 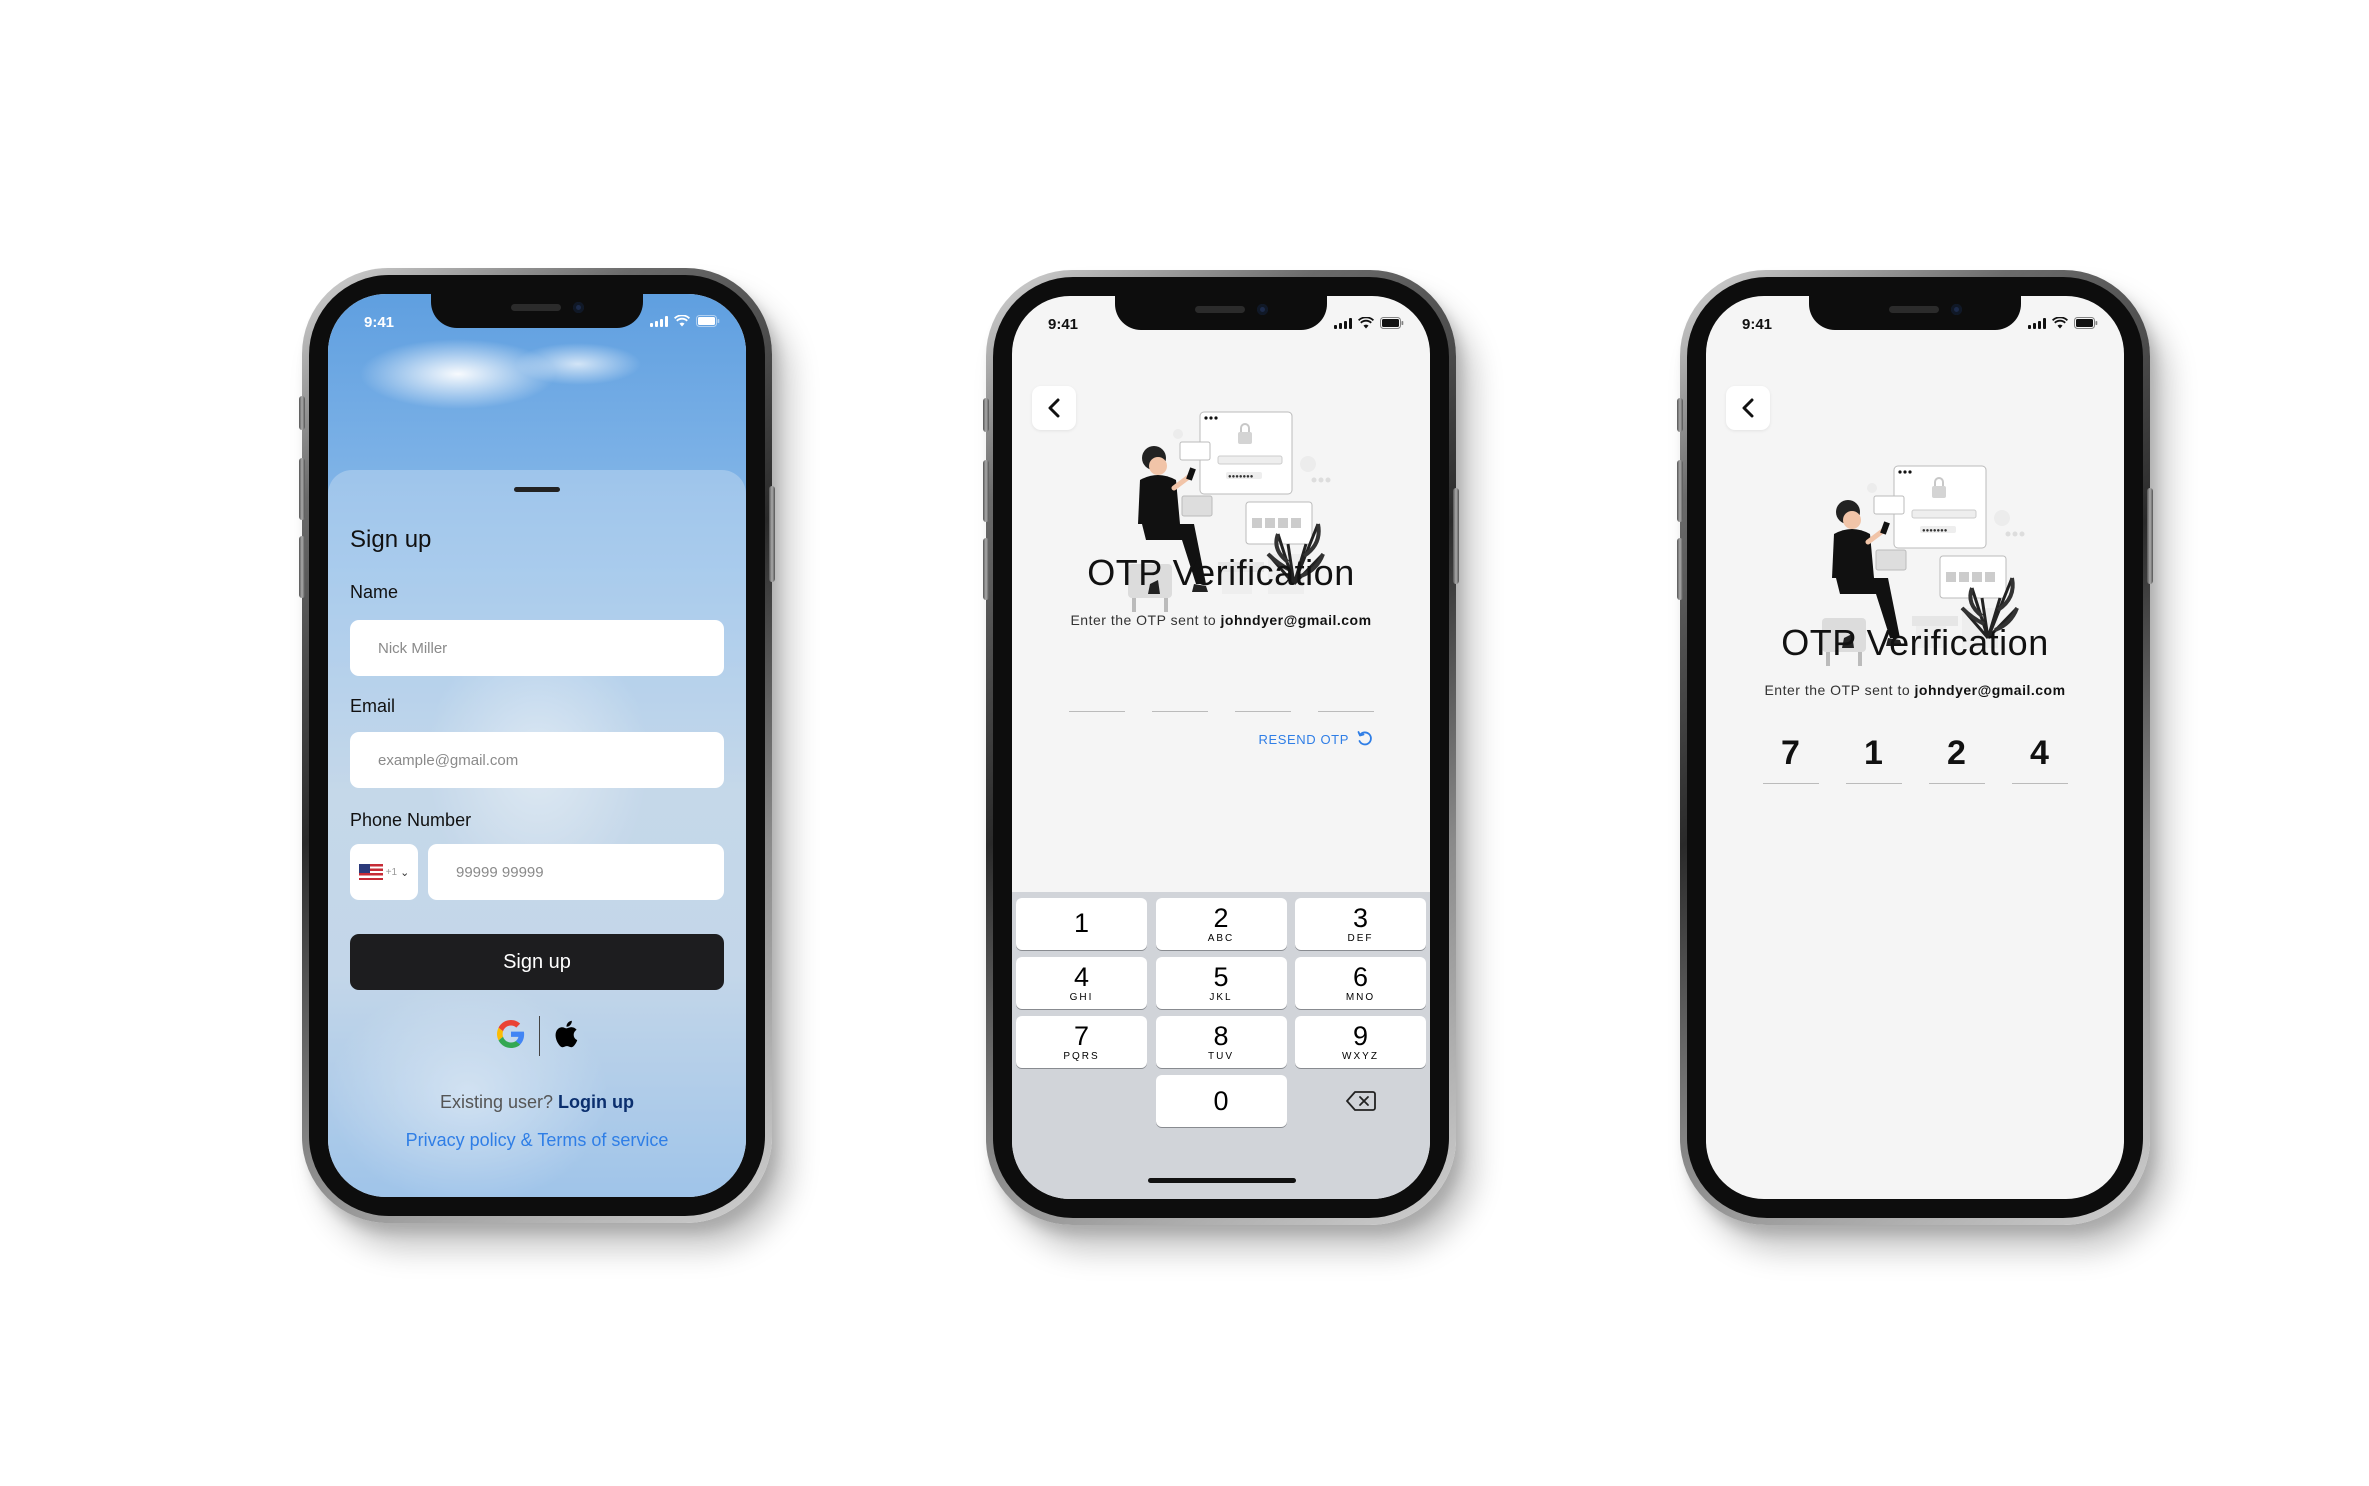 What do you see at coordinates (411, 820) in the screenshot?
I see `phone-label: Phone Number` at bounding box center [411, 820].